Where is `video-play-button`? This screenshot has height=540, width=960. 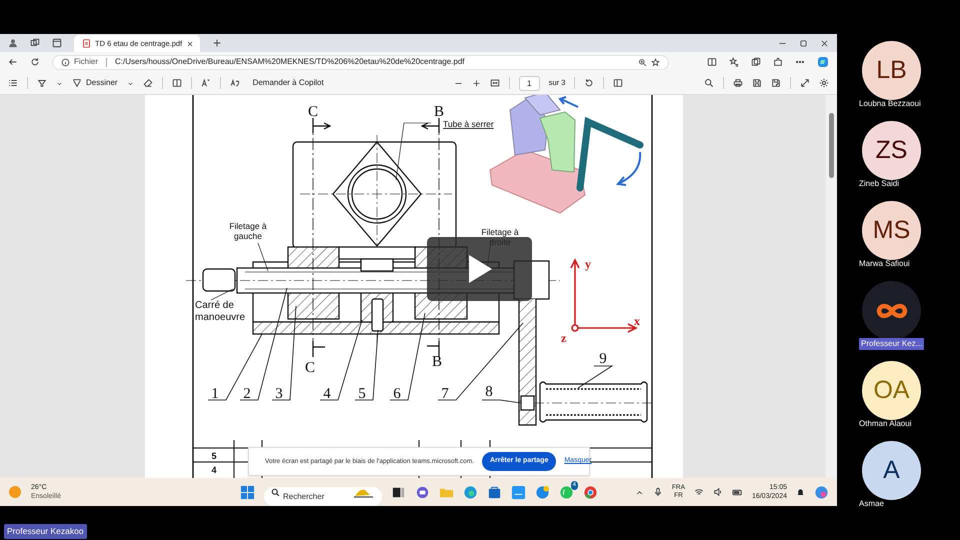
video-play-button is located at coordinates (479, 269).